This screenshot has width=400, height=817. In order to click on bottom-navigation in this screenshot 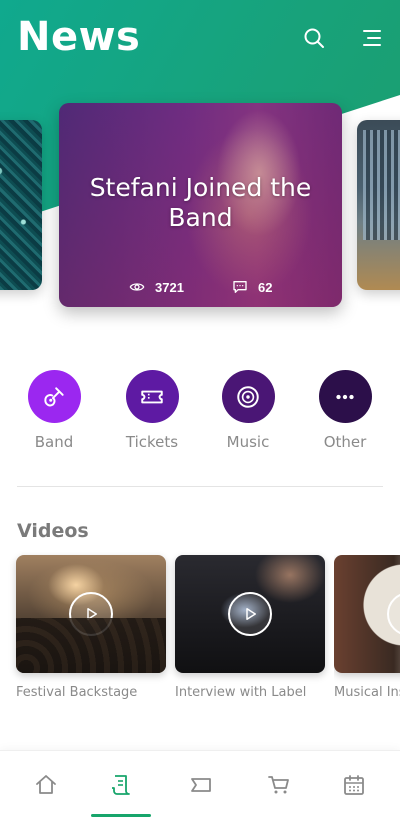, I will do `click(200, 783)`.